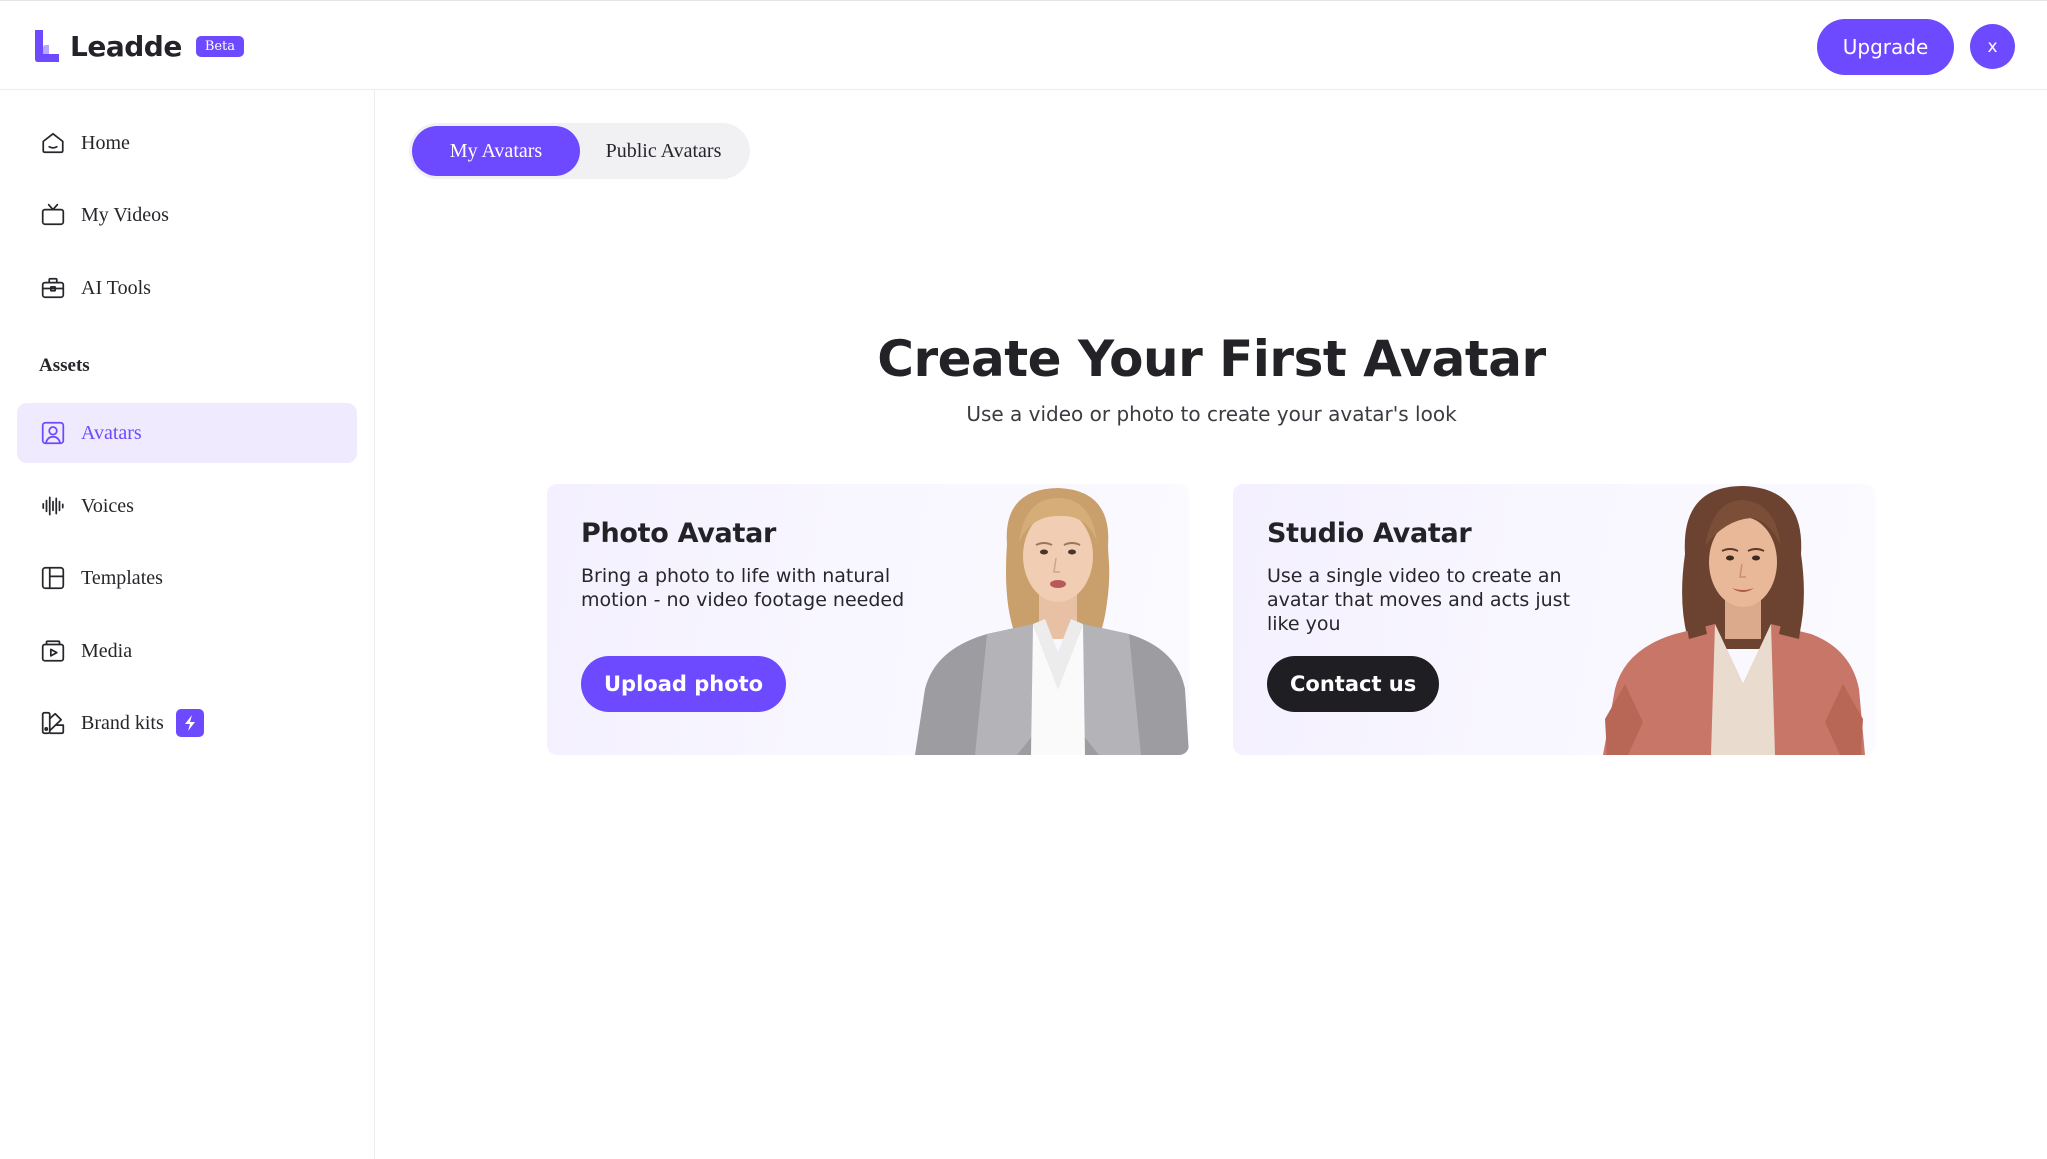  I want to click on beta-badge: Beta, so click(220, 46).